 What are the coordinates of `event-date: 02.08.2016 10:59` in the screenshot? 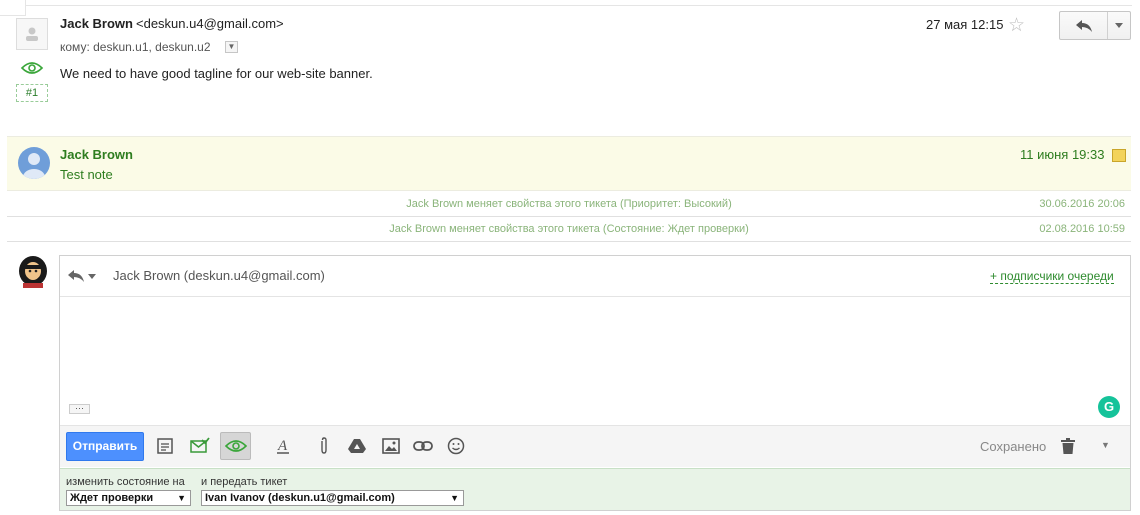 It's located at (1082, 229).